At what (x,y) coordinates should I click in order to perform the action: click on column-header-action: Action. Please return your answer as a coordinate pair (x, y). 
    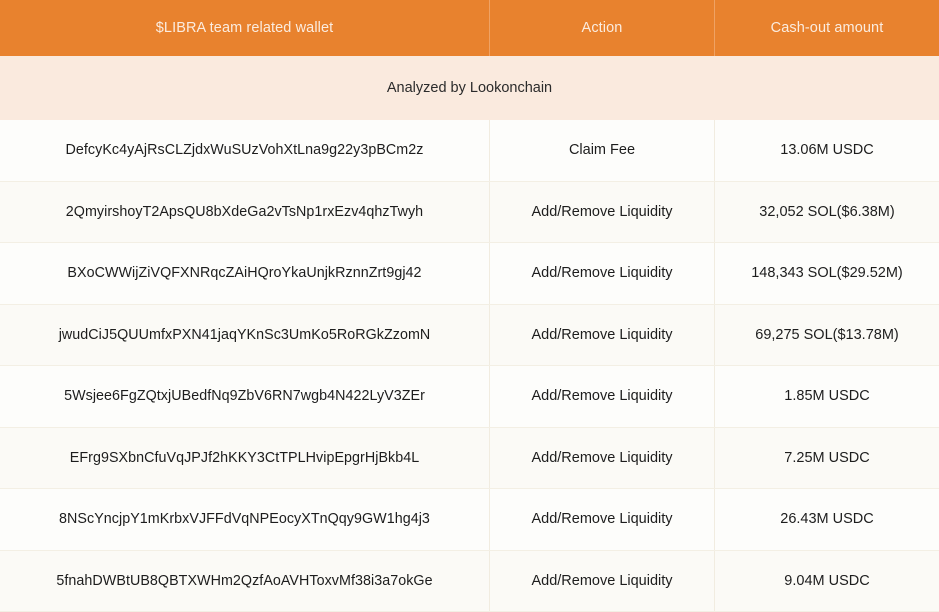
    Looking at the image, I should click on (602, 28).